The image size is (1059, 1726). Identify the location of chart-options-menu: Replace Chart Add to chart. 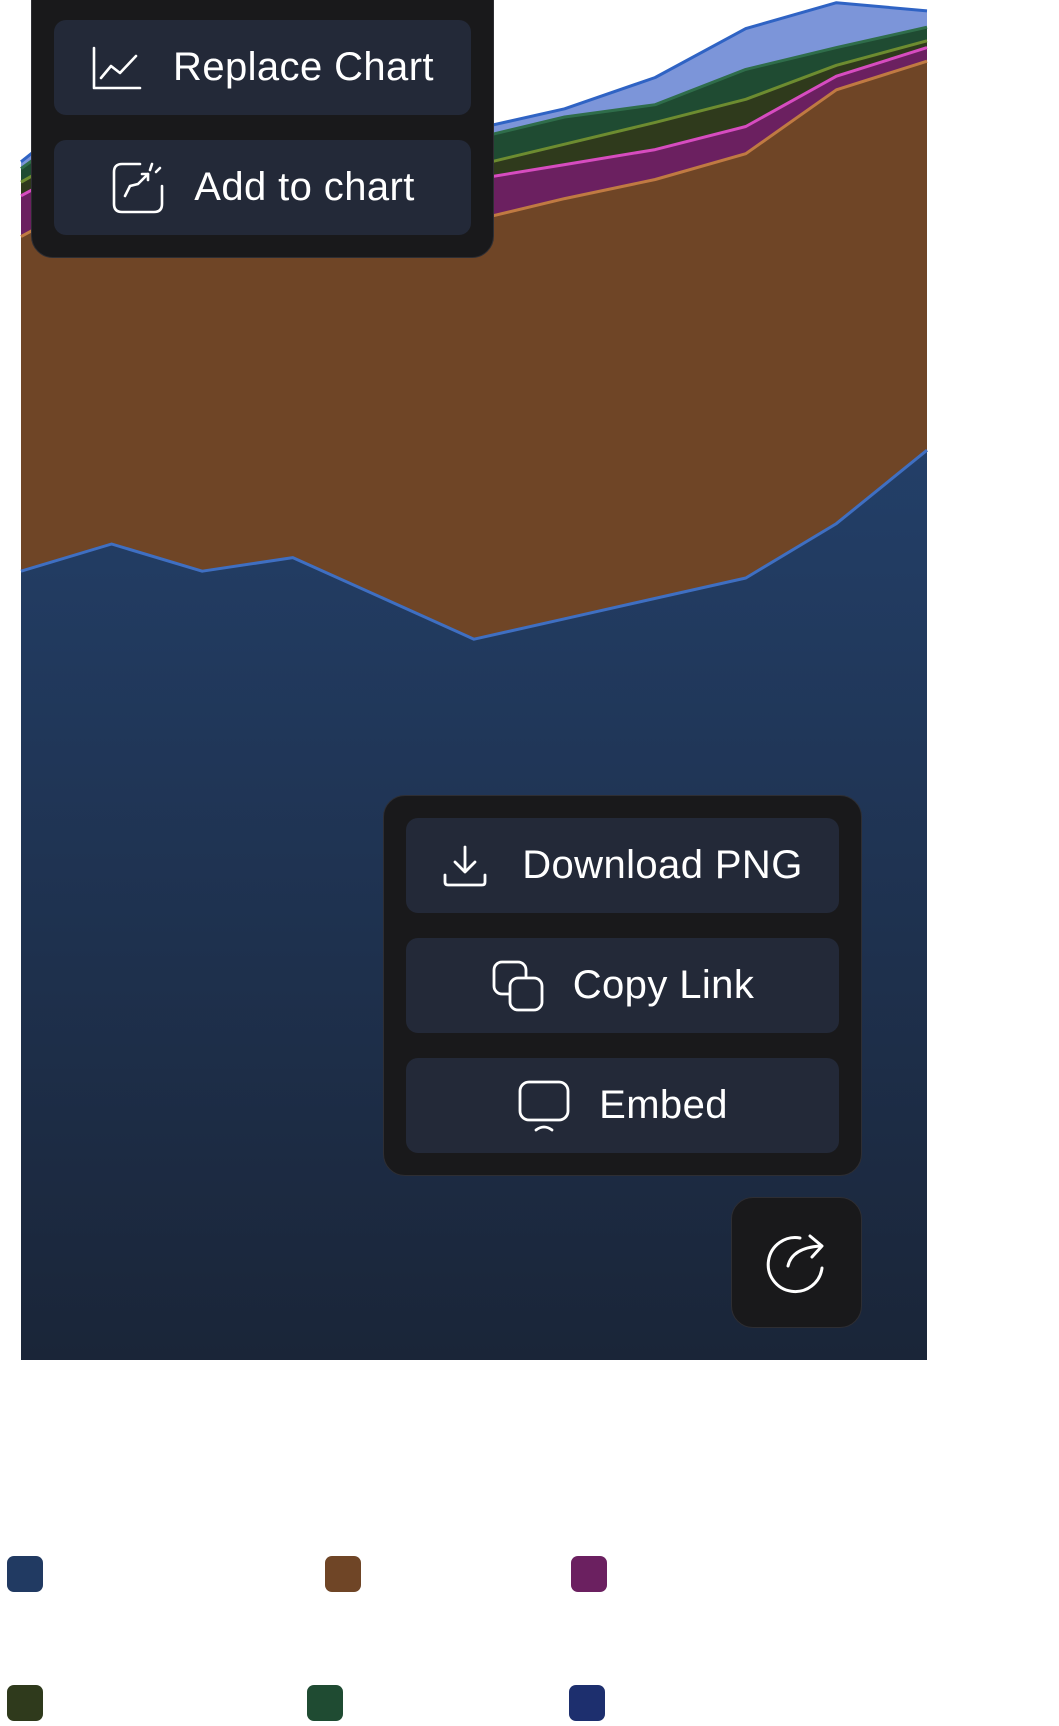
(262, 129).